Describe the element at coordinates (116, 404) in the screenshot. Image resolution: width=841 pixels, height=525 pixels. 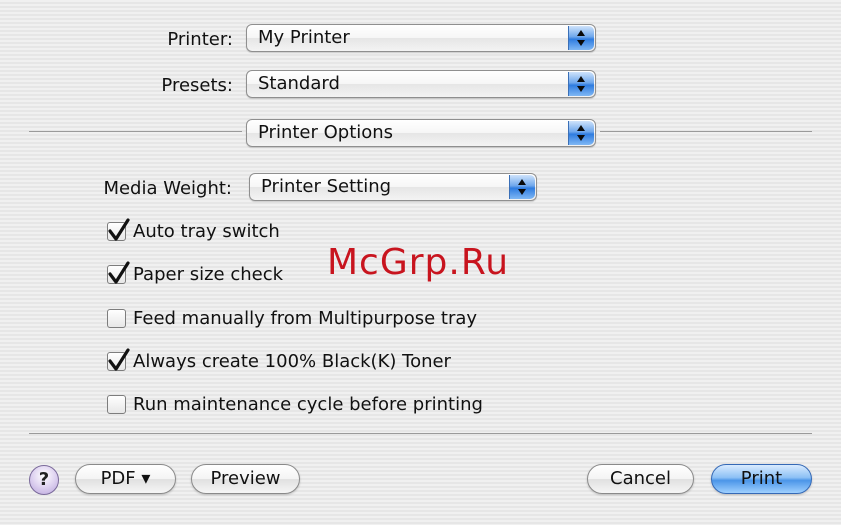
I see `checkbox-maintenance` at that location.